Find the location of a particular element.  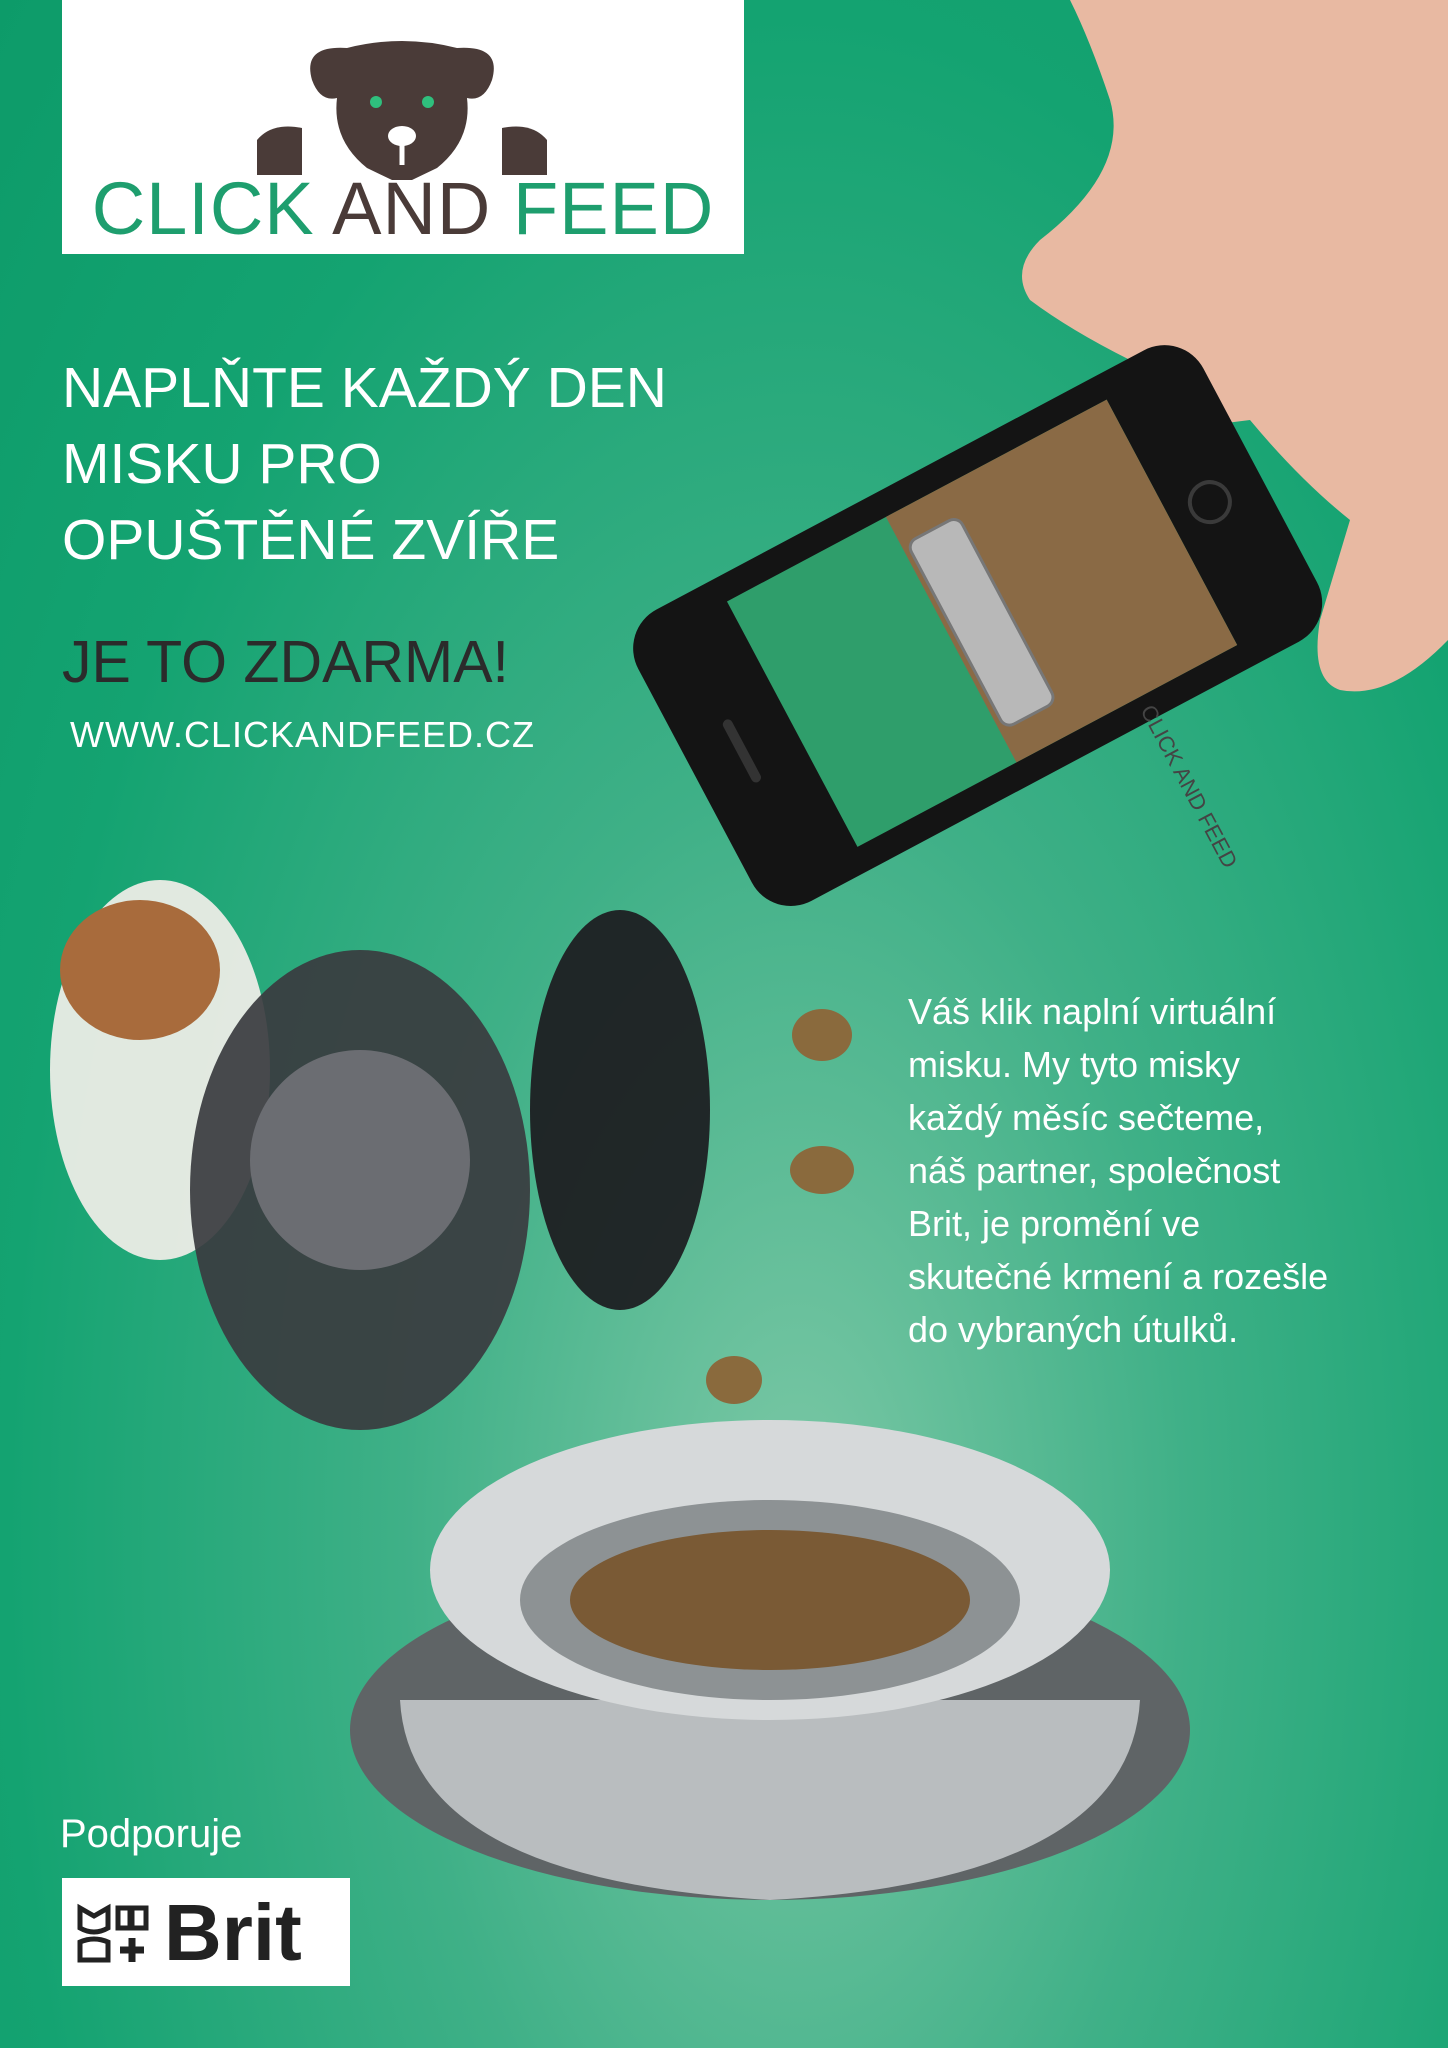

sponsor-label: Podporuje is located at coordinates (151, 1834).